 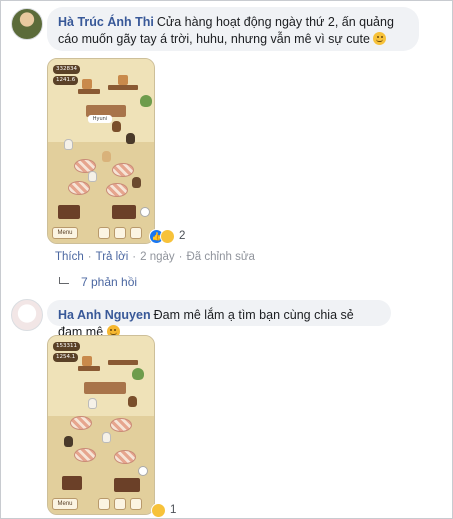 I want to click on heart-counter: 1254.1, so click(x=66, y=357).